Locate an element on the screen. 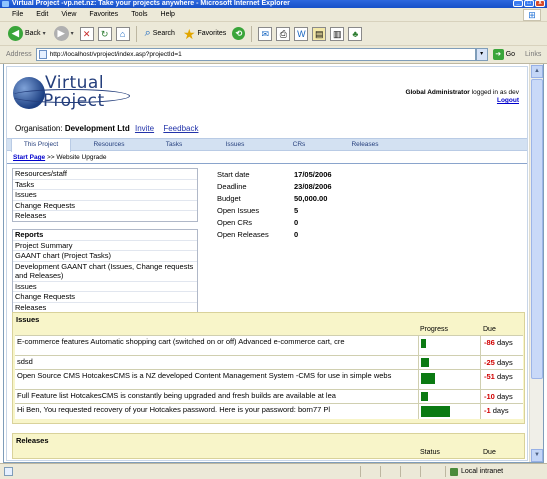 Image resolution: width=547 pixels, height=479 pixels. due-cell: -1 days is located at coordinates (501, 411).